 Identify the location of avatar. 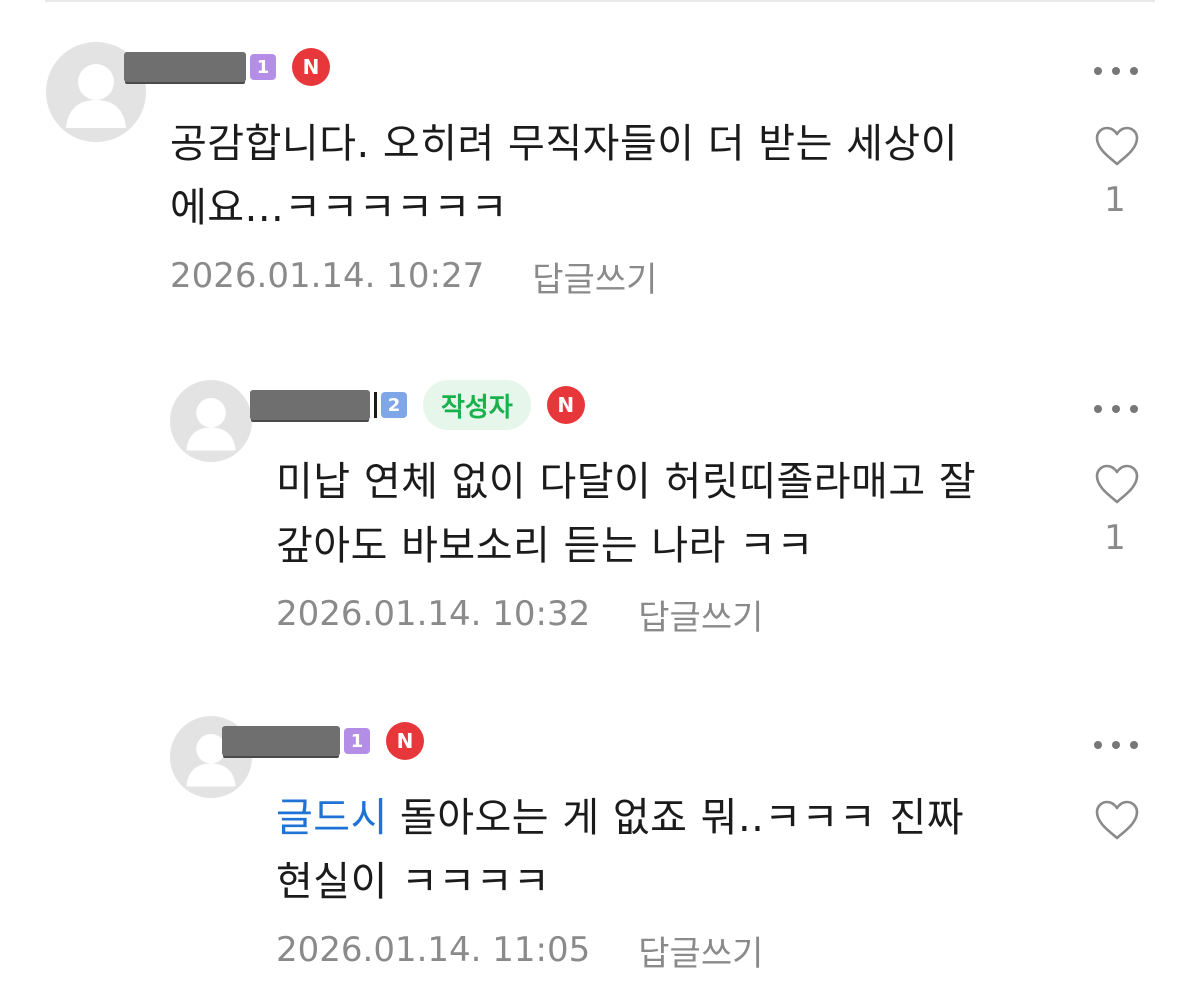
(211, 421).